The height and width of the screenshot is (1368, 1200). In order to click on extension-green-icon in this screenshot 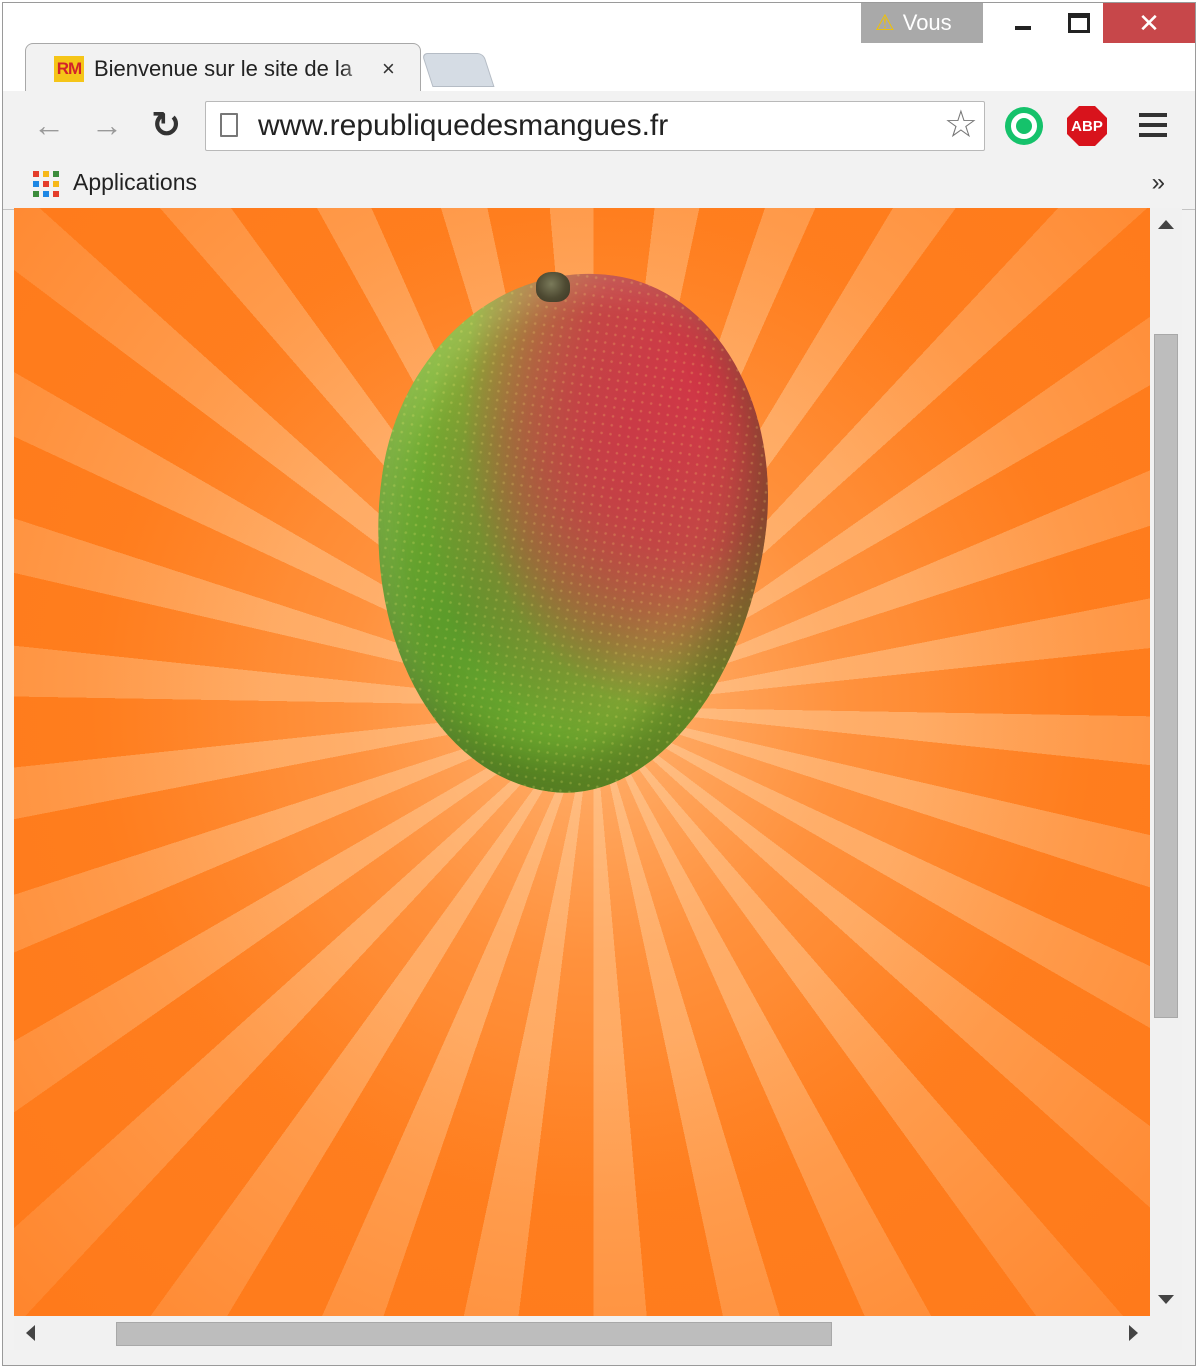, I will do `click(1024, 126)`.